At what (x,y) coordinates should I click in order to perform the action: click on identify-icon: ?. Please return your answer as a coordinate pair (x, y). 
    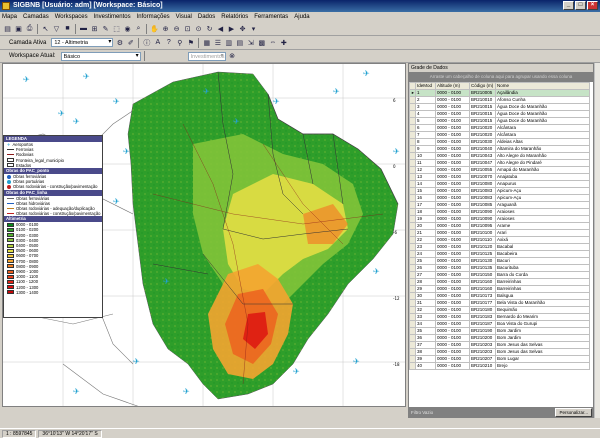
    Looking at the image, I should click on (168, 42).